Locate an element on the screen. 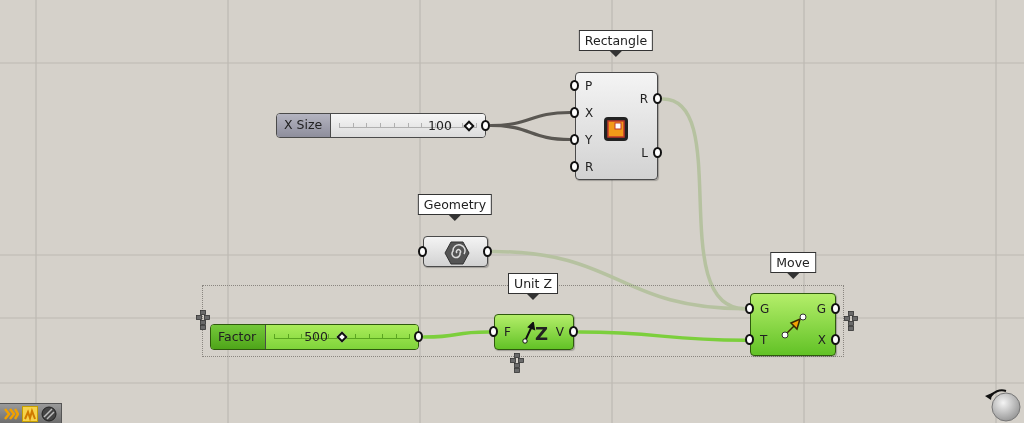 The height and width of the screenshot is (423, 1024). port-label: T is located at coordinates (764, 340).